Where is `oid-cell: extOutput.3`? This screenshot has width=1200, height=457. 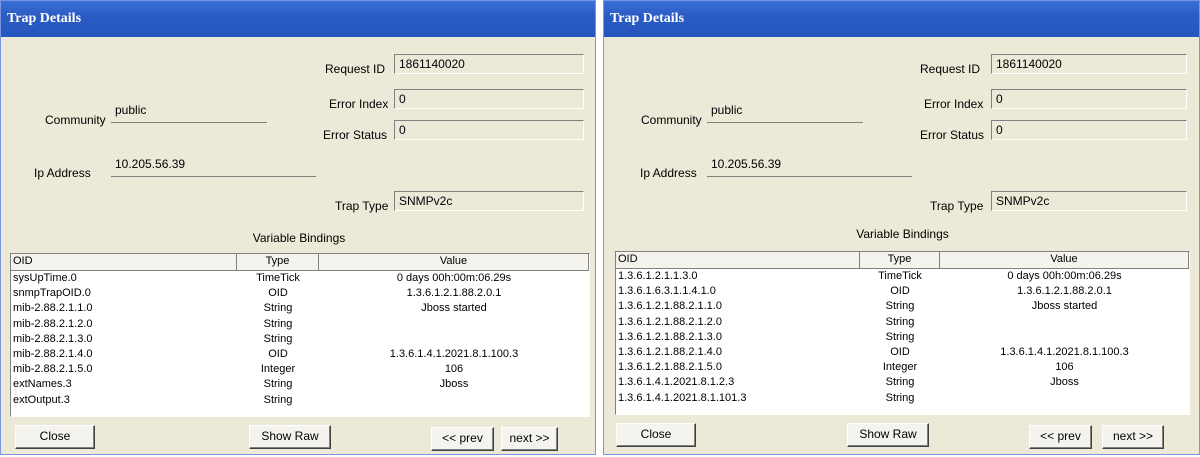
oid-cell: extOutput.3 is located at coordinates (41, 399).